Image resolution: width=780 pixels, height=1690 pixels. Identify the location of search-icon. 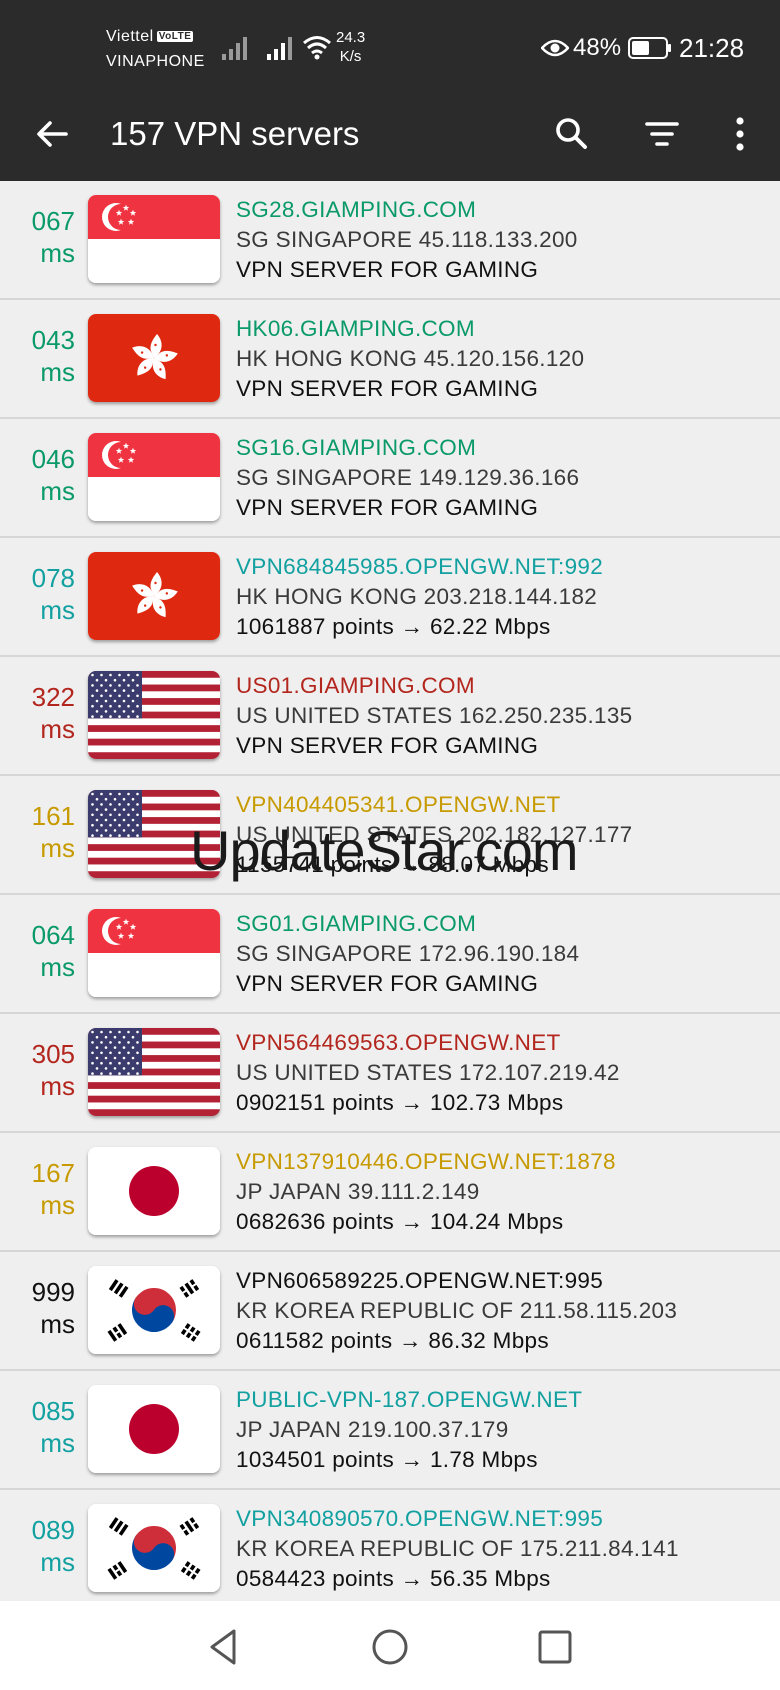
(572, 134).